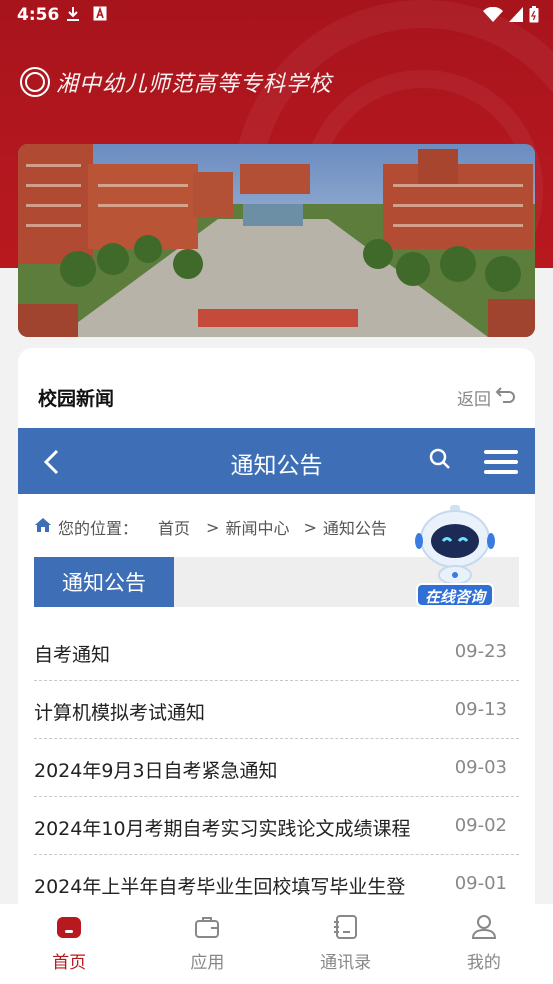 The width and height of the screenshot is (553, 984). I want to click on card-header: 校园新闻 返回, so click(276, 388).